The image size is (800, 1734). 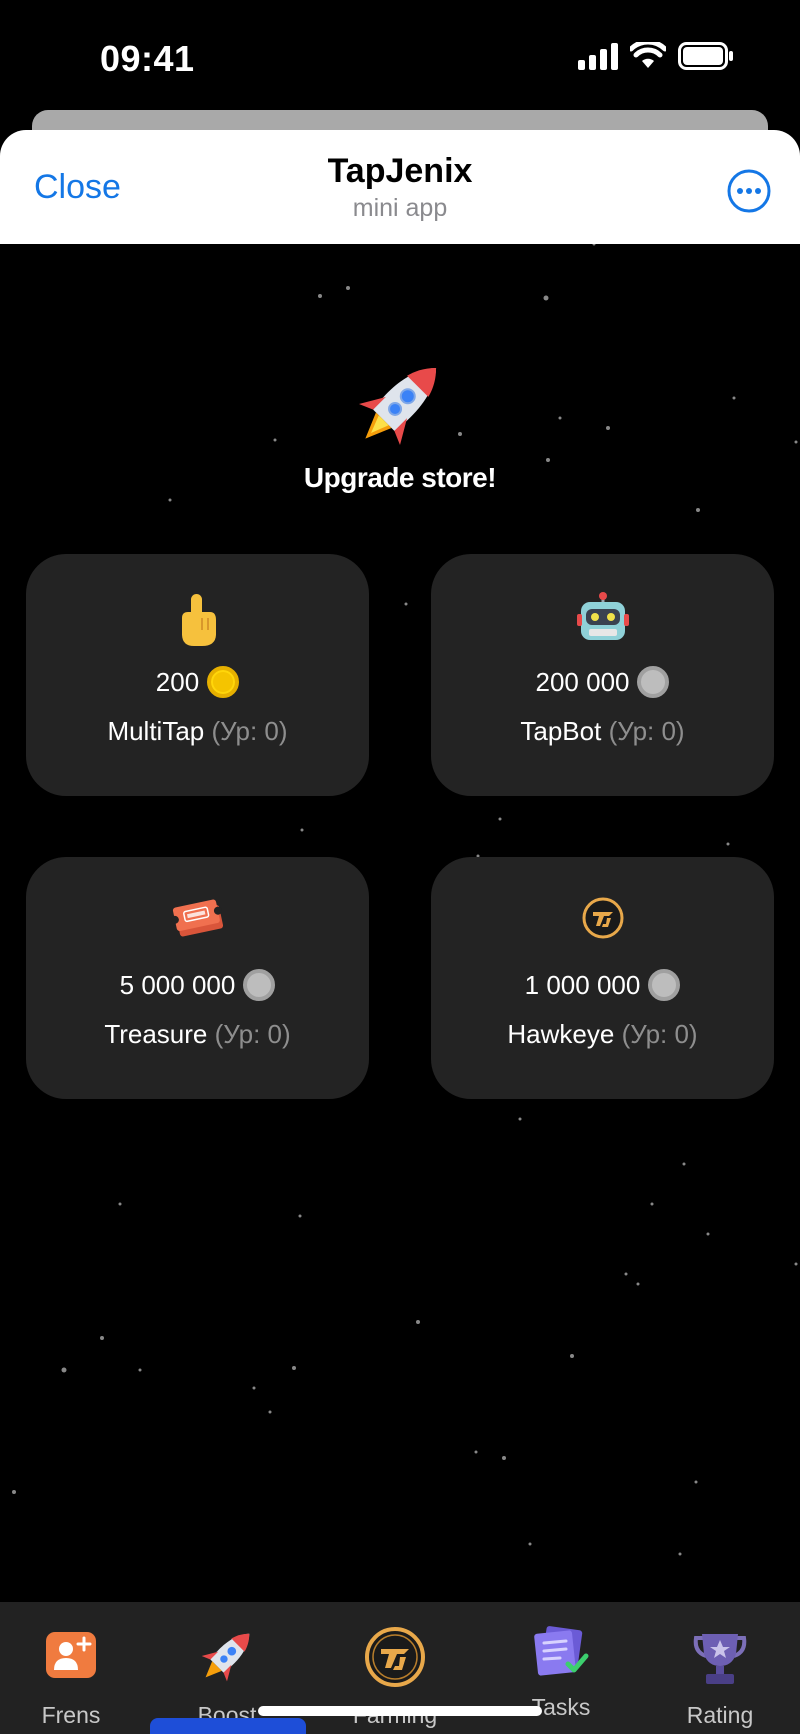 I want to click on upgrade-card-treasure: 5 000 000 Treasure (Ур: 0), so click(x=197, y=978).